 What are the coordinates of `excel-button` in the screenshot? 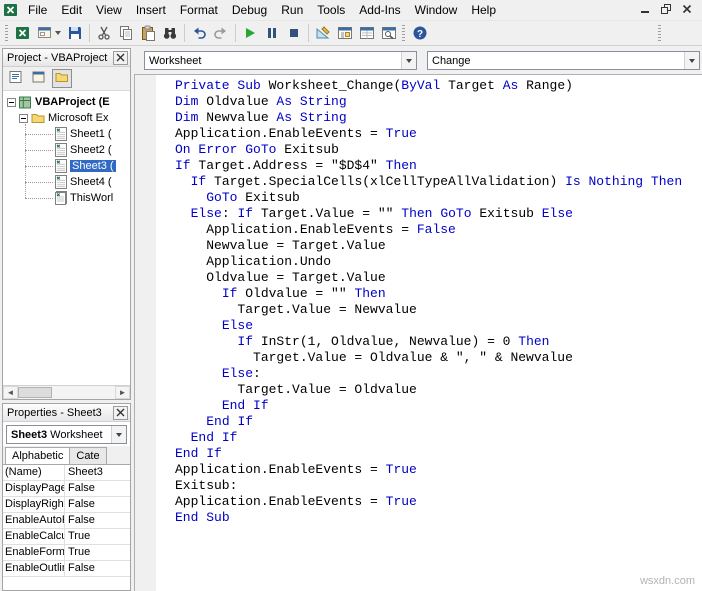 It's located at (23, 33).